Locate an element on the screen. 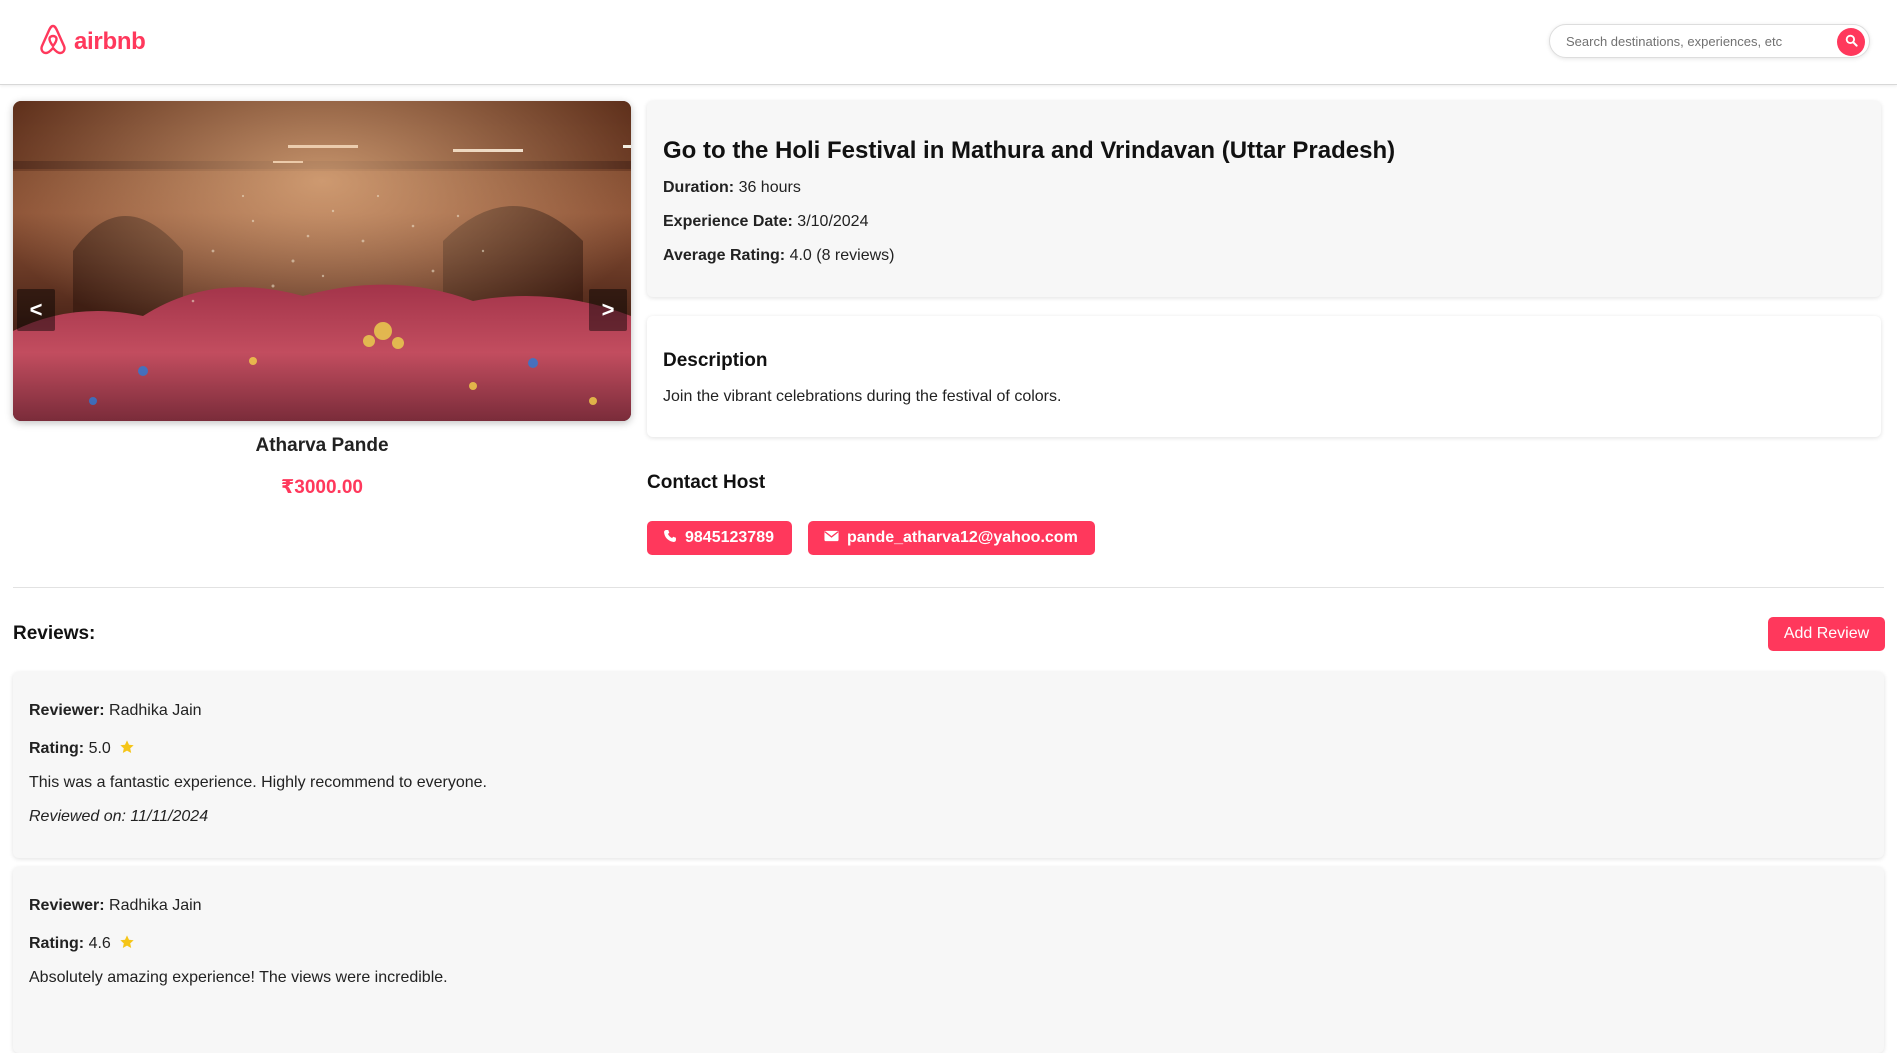  phone-number: 9845123789 is located at coordinates (729, 537).